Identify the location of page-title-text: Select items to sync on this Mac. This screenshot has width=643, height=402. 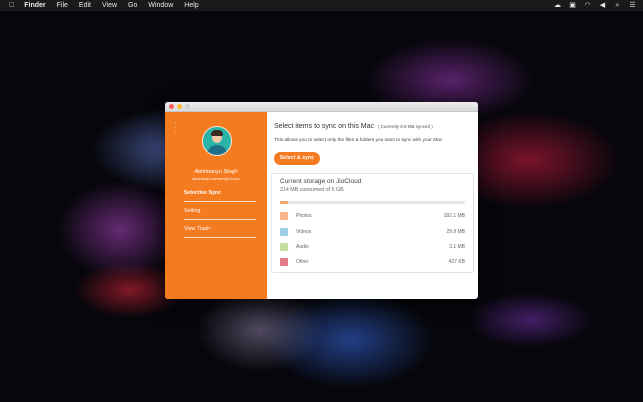
(324, 126).